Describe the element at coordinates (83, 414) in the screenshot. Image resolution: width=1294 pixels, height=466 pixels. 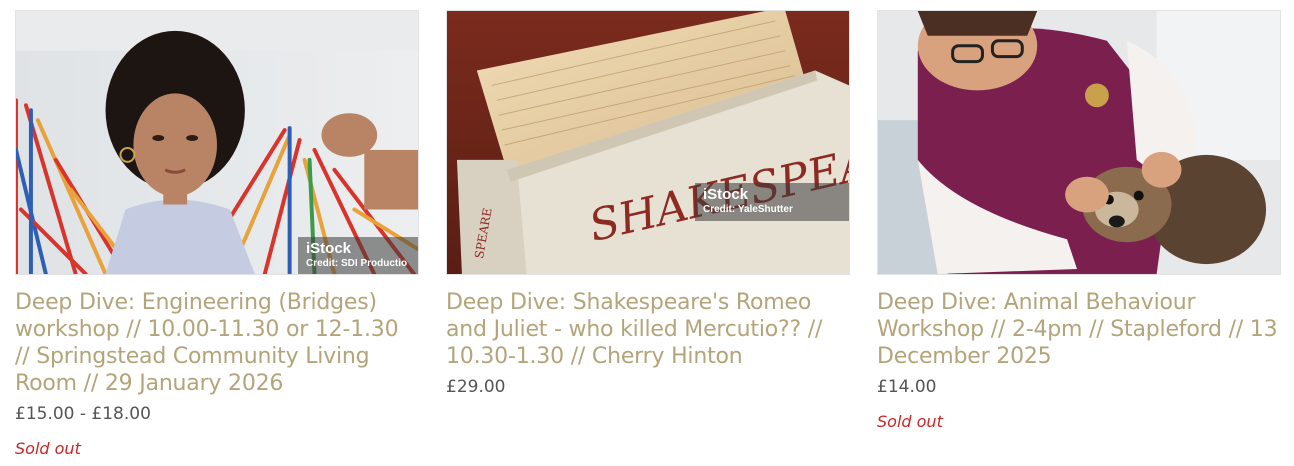
I see `product-price: £15.00 - £18.00` at that location.